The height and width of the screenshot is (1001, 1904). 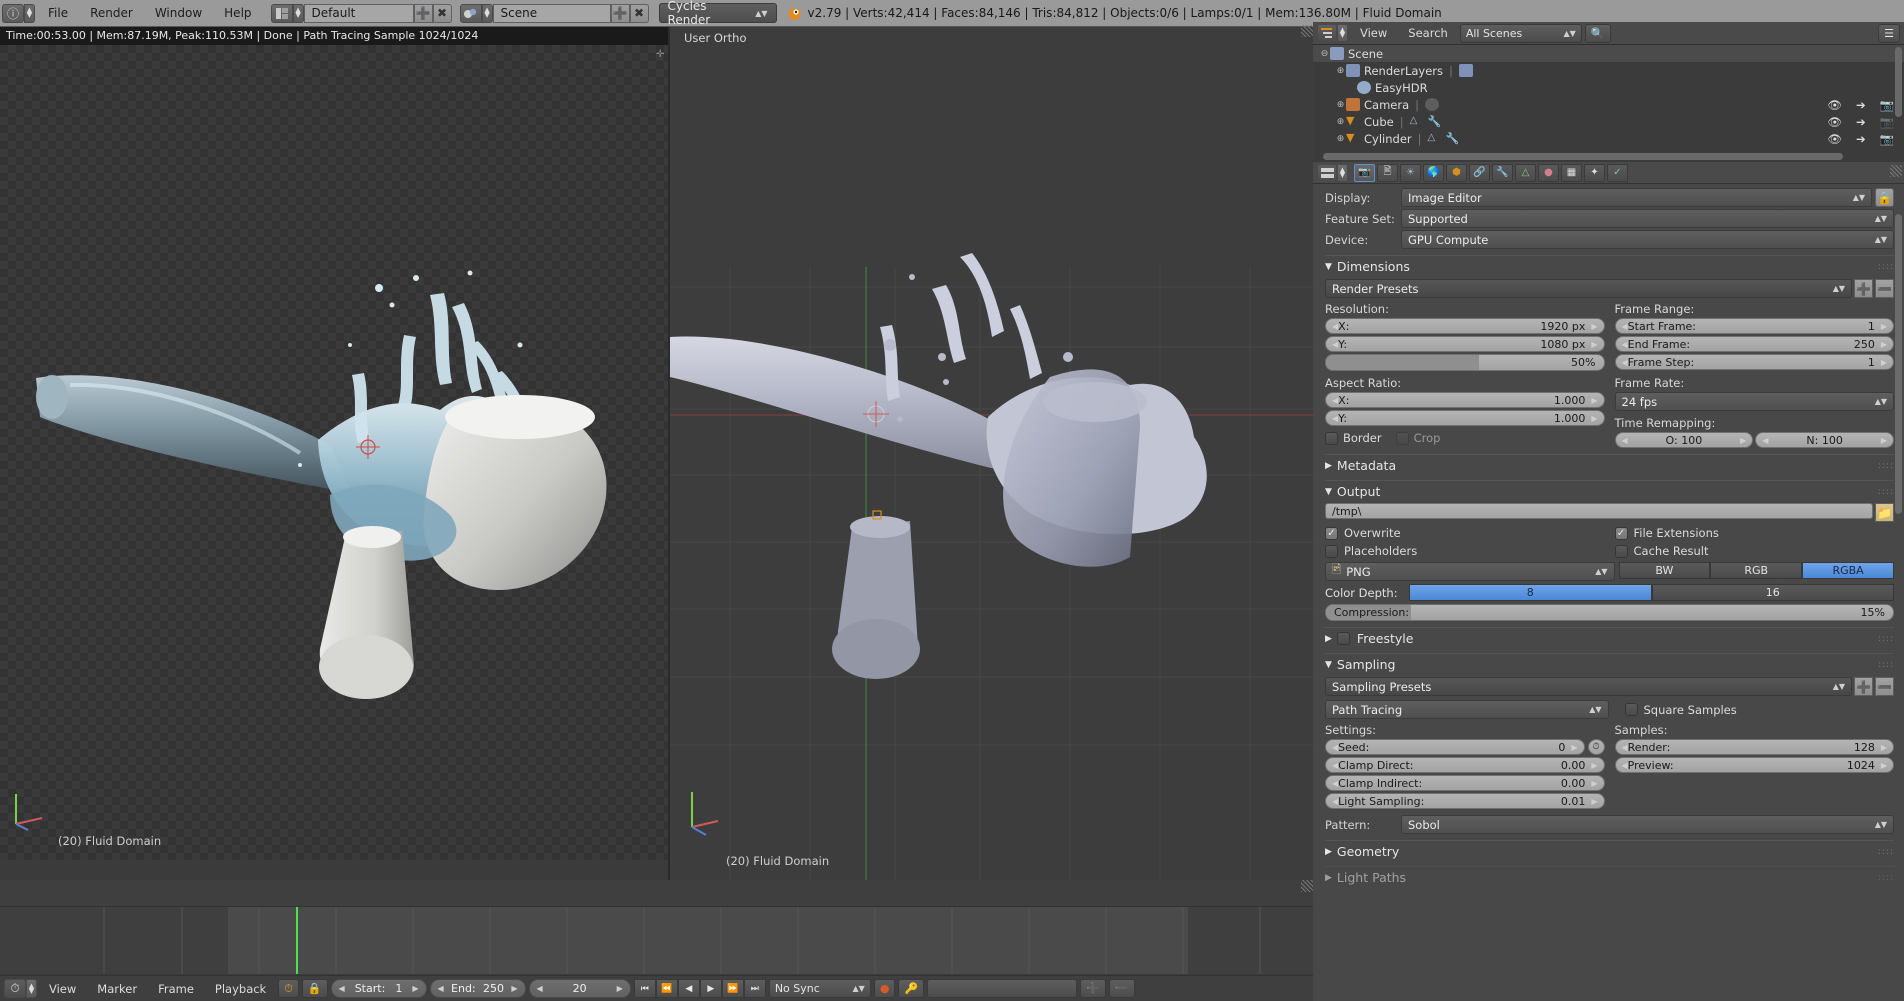 I want to click on clamp-indirect-field: ◀ Clamp Indirect: 0.00 ▶, so click(x=1465, y=783).